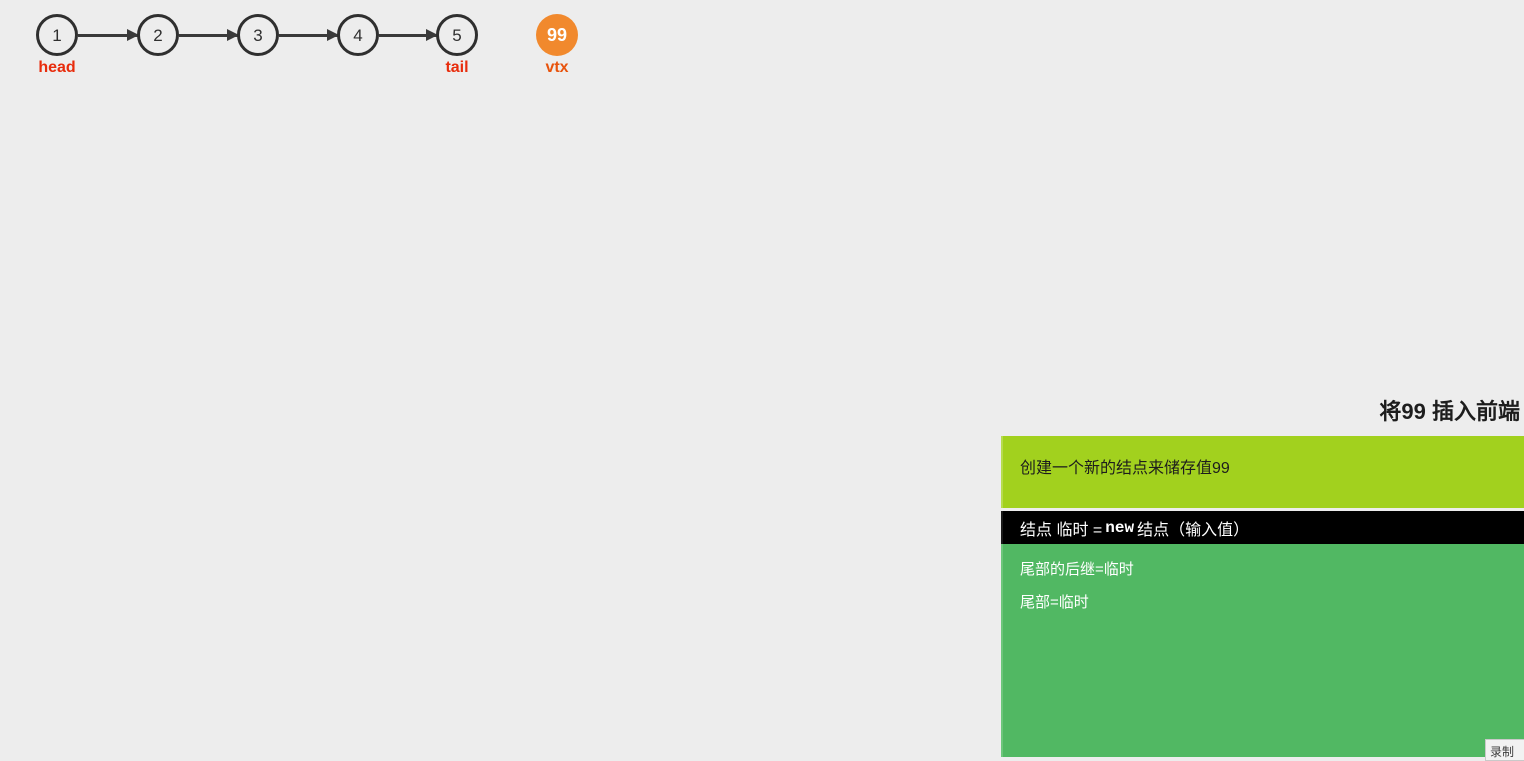  I want to click on code-suffix: 结点（输入值）, so click(1193, 530).